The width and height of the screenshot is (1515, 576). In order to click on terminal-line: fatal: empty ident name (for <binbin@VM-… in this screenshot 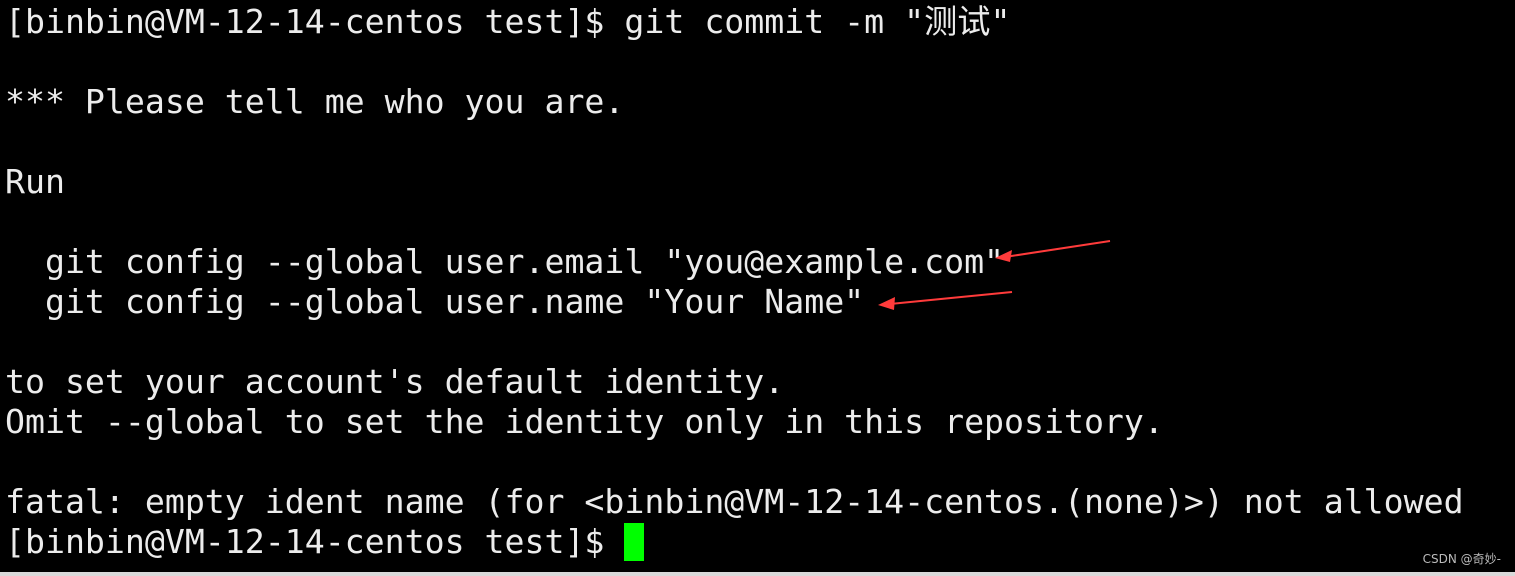, I will do `click(734, 501)`.